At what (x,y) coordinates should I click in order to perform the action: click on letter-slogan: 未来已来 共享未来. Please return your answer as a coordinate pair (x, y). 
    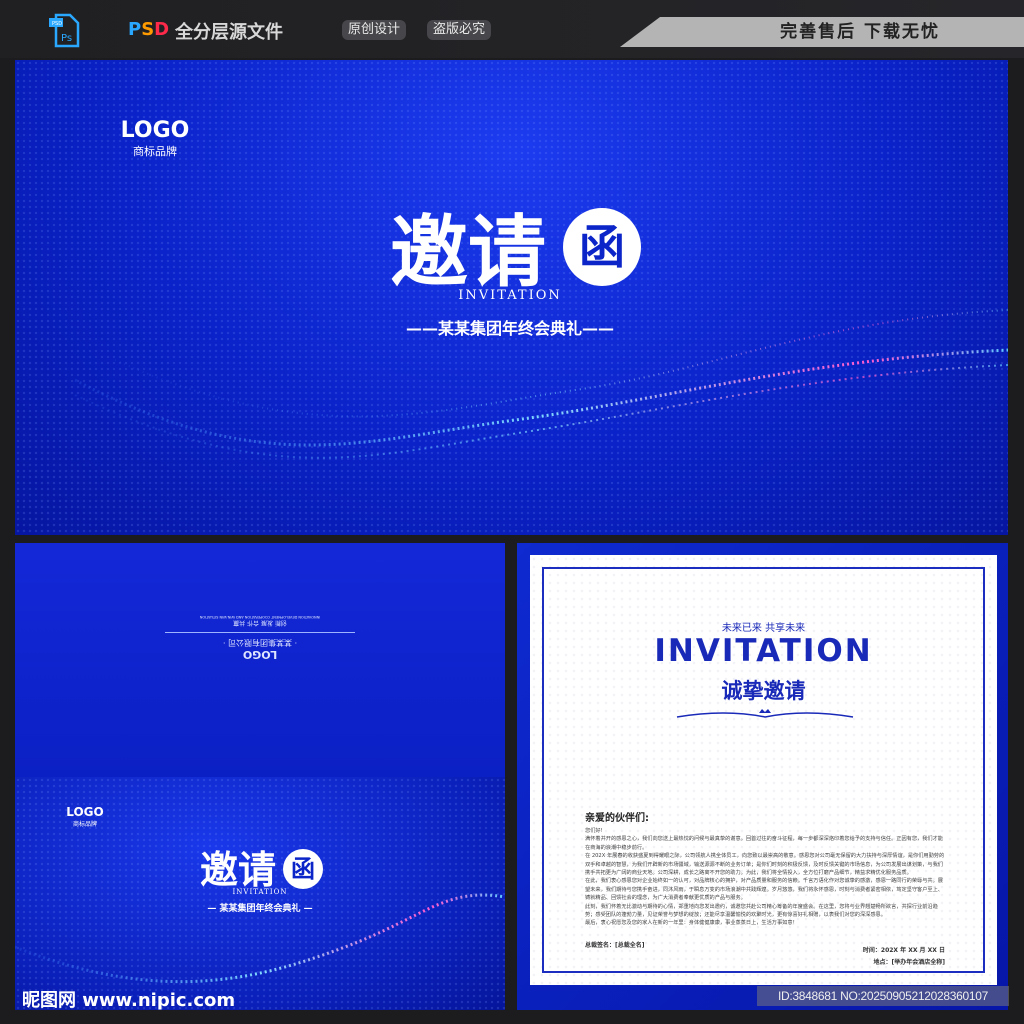
    Looking at the image, I should click on (763, 628).